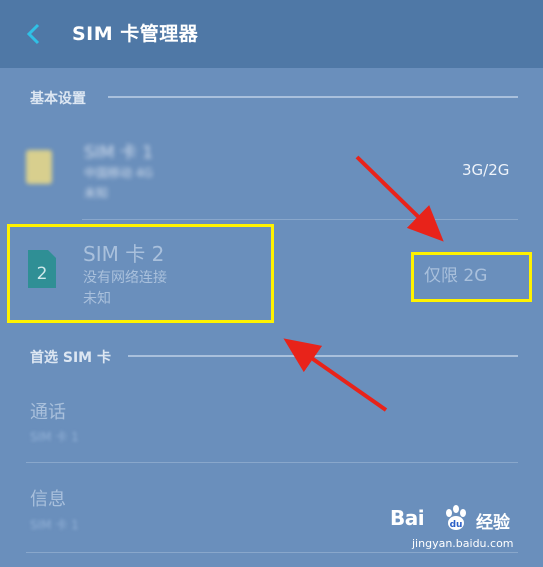 The width and height of the screenshot is (543, 567). I want to click on baidu-jingyan-watermark: Bai du 经验 jingyan.baidu.com, so click(460, 532).